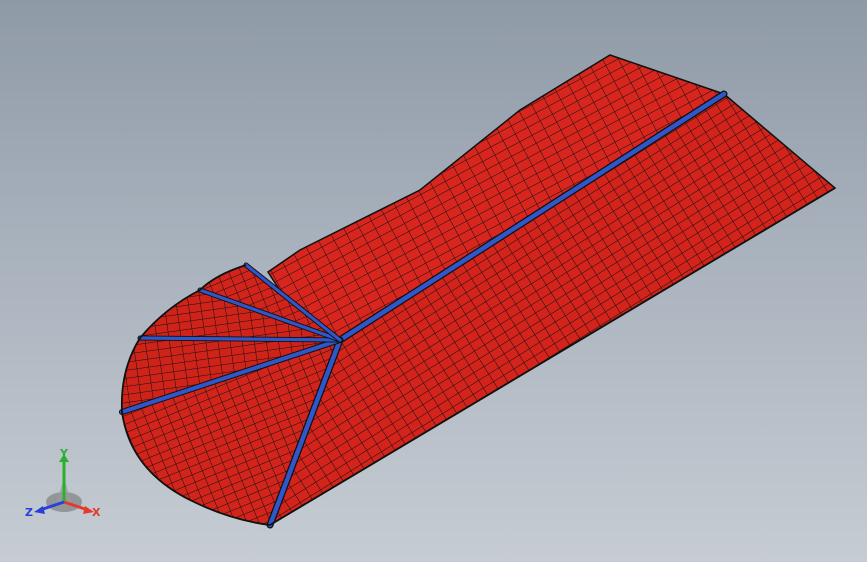 The image size is (867, 562). Describe the element at coordinates (96, 512) in the screenshot. I see `x-axis-label: X` at that location.